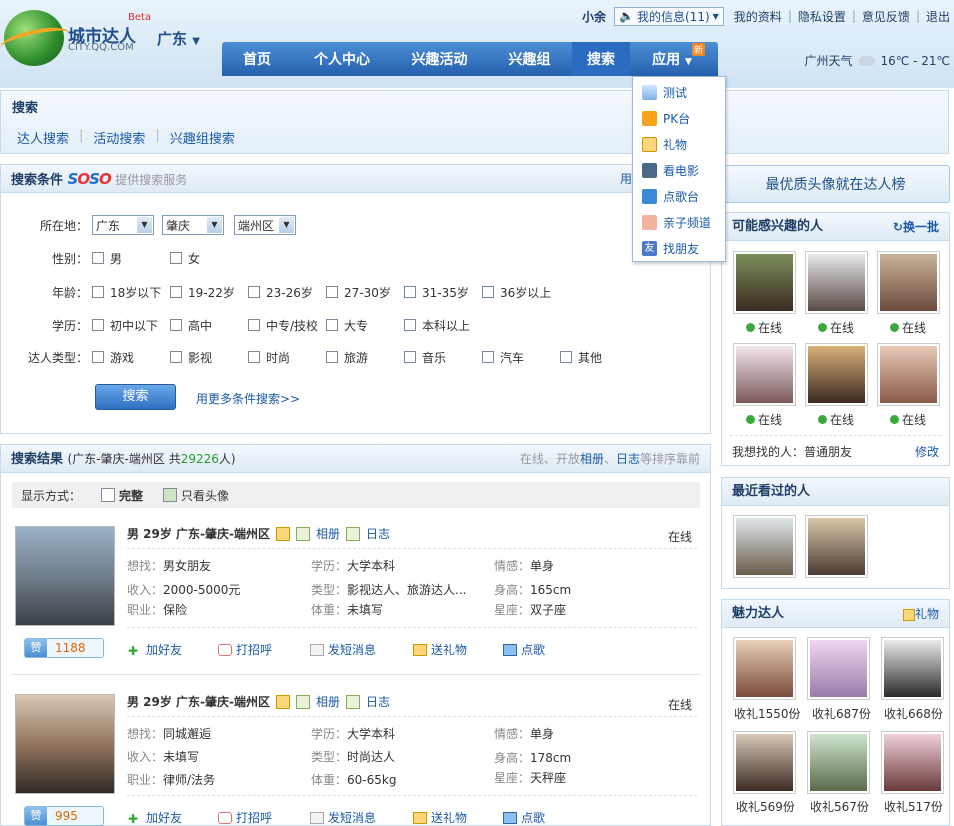 The width and height of the screenshot is (954, 826). Describe the element at coordinates (829, 60) in the screenshot. I see `weather-city: 广州天气` at that location.